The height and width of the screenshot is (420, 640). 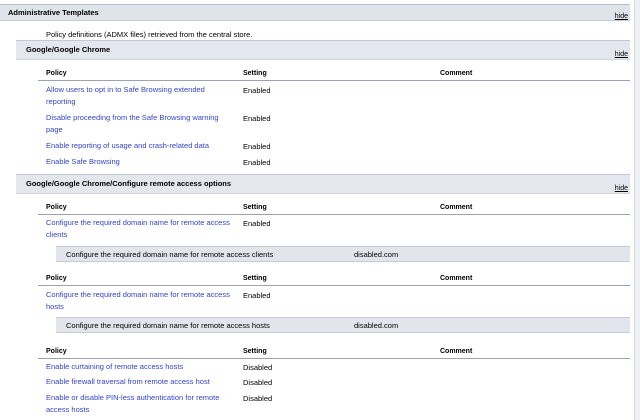 I want to click on section-title: Administrative Templates, so click(x=53, y=12).